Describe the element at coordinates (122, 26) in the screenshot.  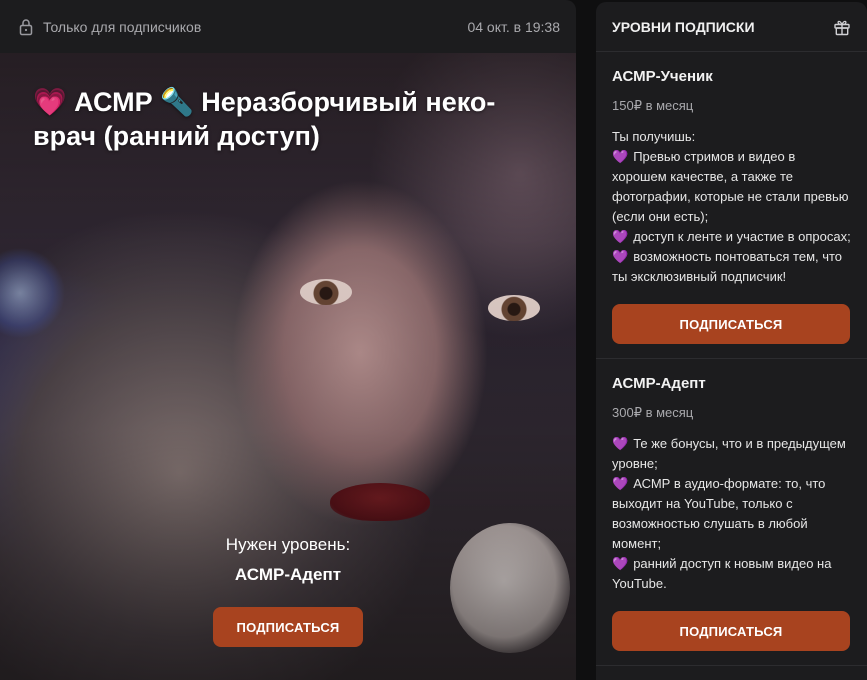
I see `access-label: Только для подписчиков` at that location.